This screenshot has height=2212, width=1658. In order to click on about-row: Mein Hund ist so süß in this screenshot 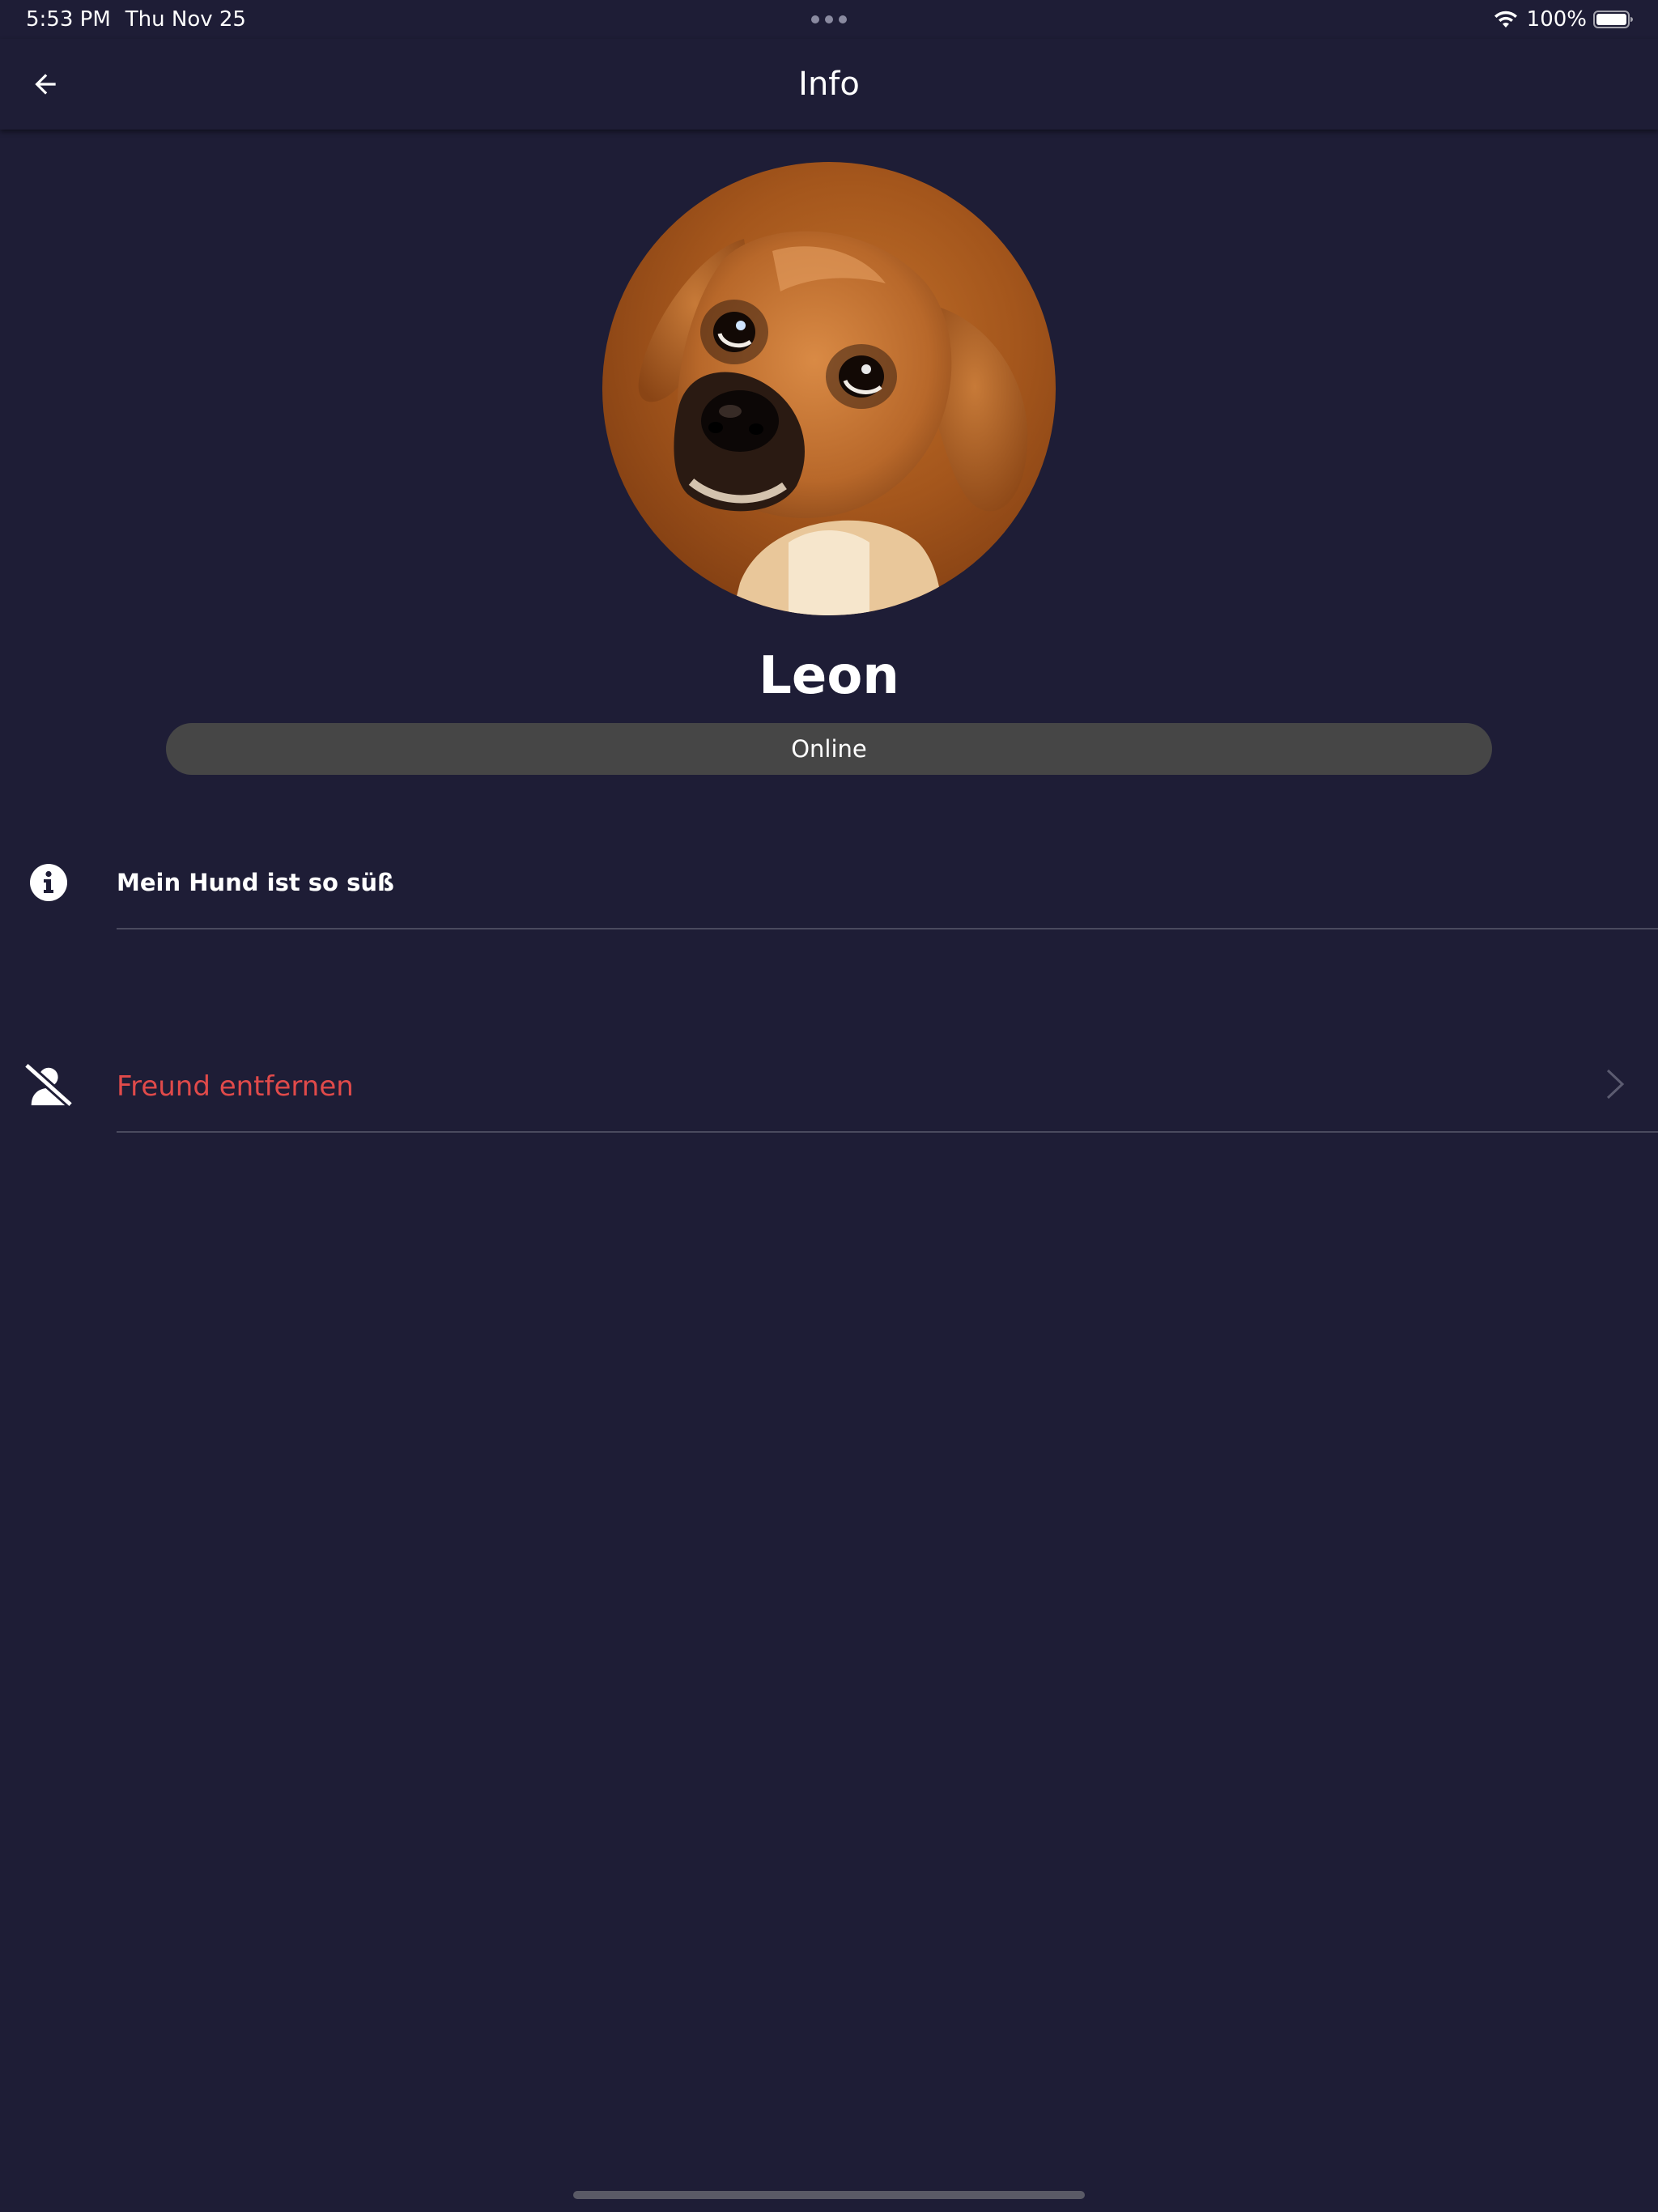, I will do `click(829, 883)`.